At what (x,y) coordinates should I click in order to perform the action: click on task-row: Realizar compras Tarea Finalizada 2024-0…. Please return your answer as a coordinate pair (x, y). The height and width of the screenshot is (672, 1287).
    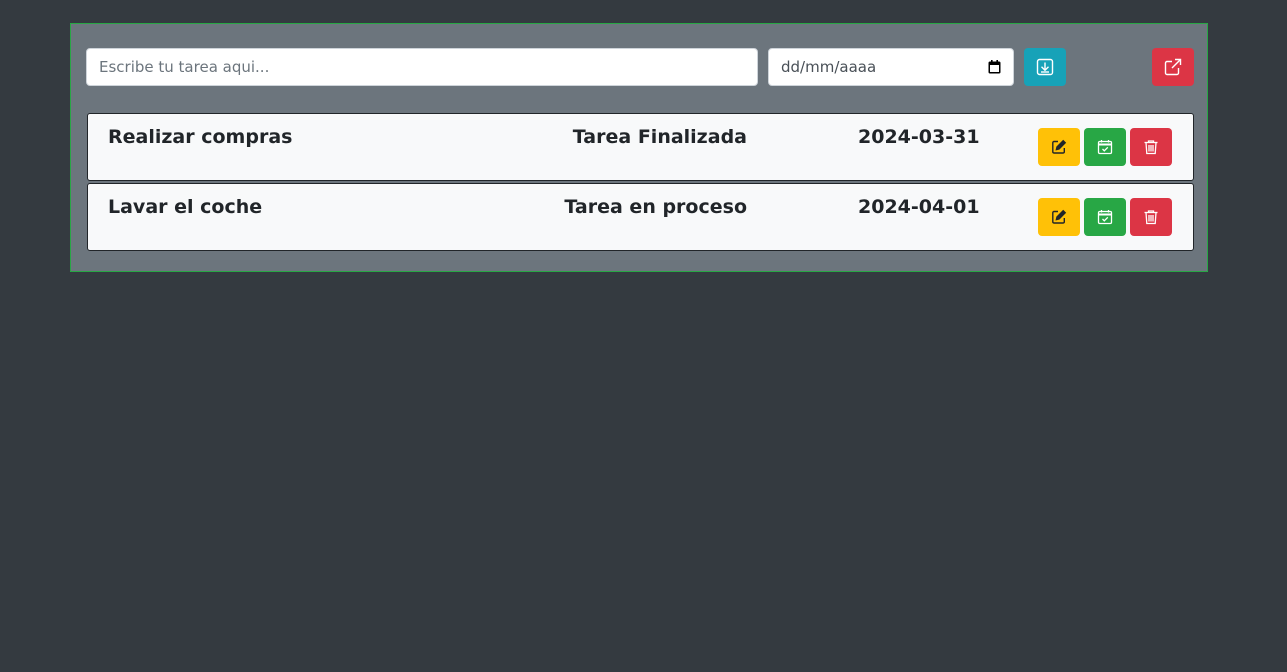
    Looking at the image, I should click on (640, 147).